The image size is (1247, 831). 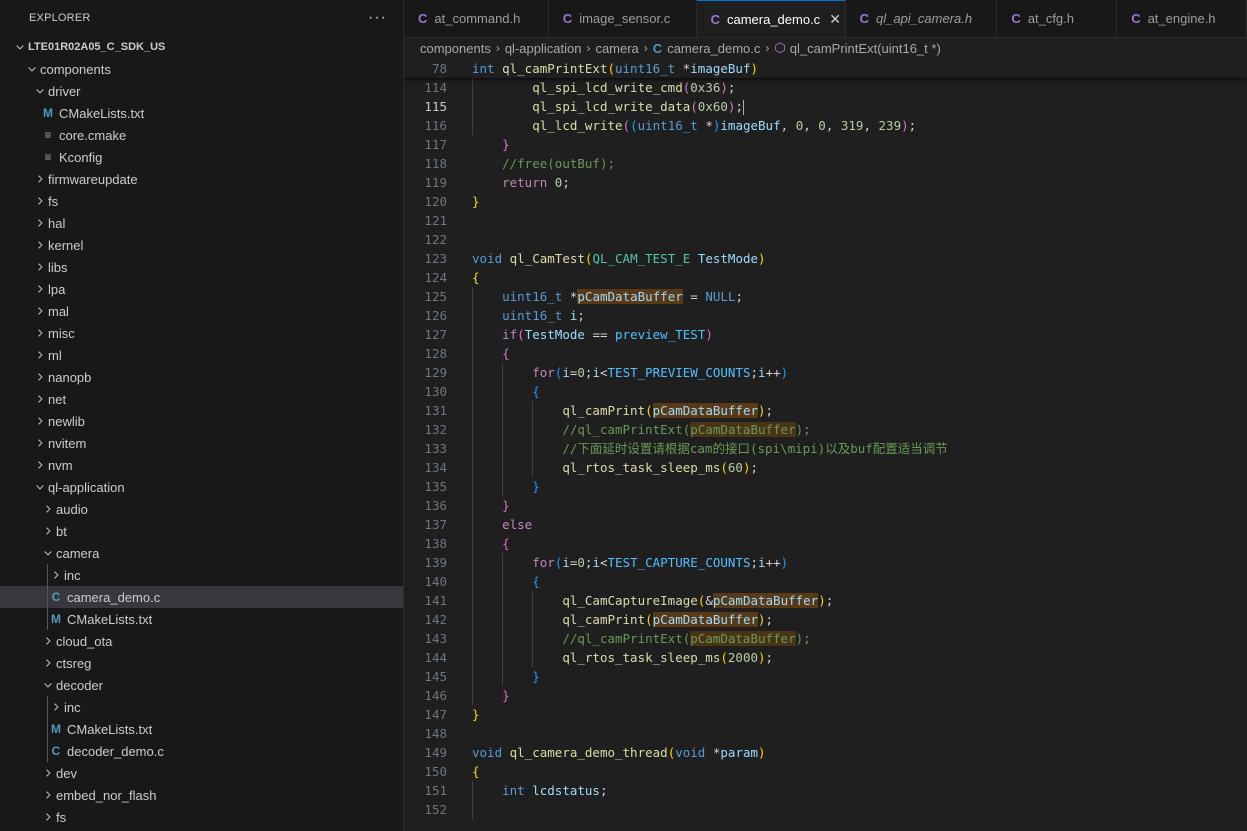 I want to click on tree-item: dev, so click(x=201, y=773).